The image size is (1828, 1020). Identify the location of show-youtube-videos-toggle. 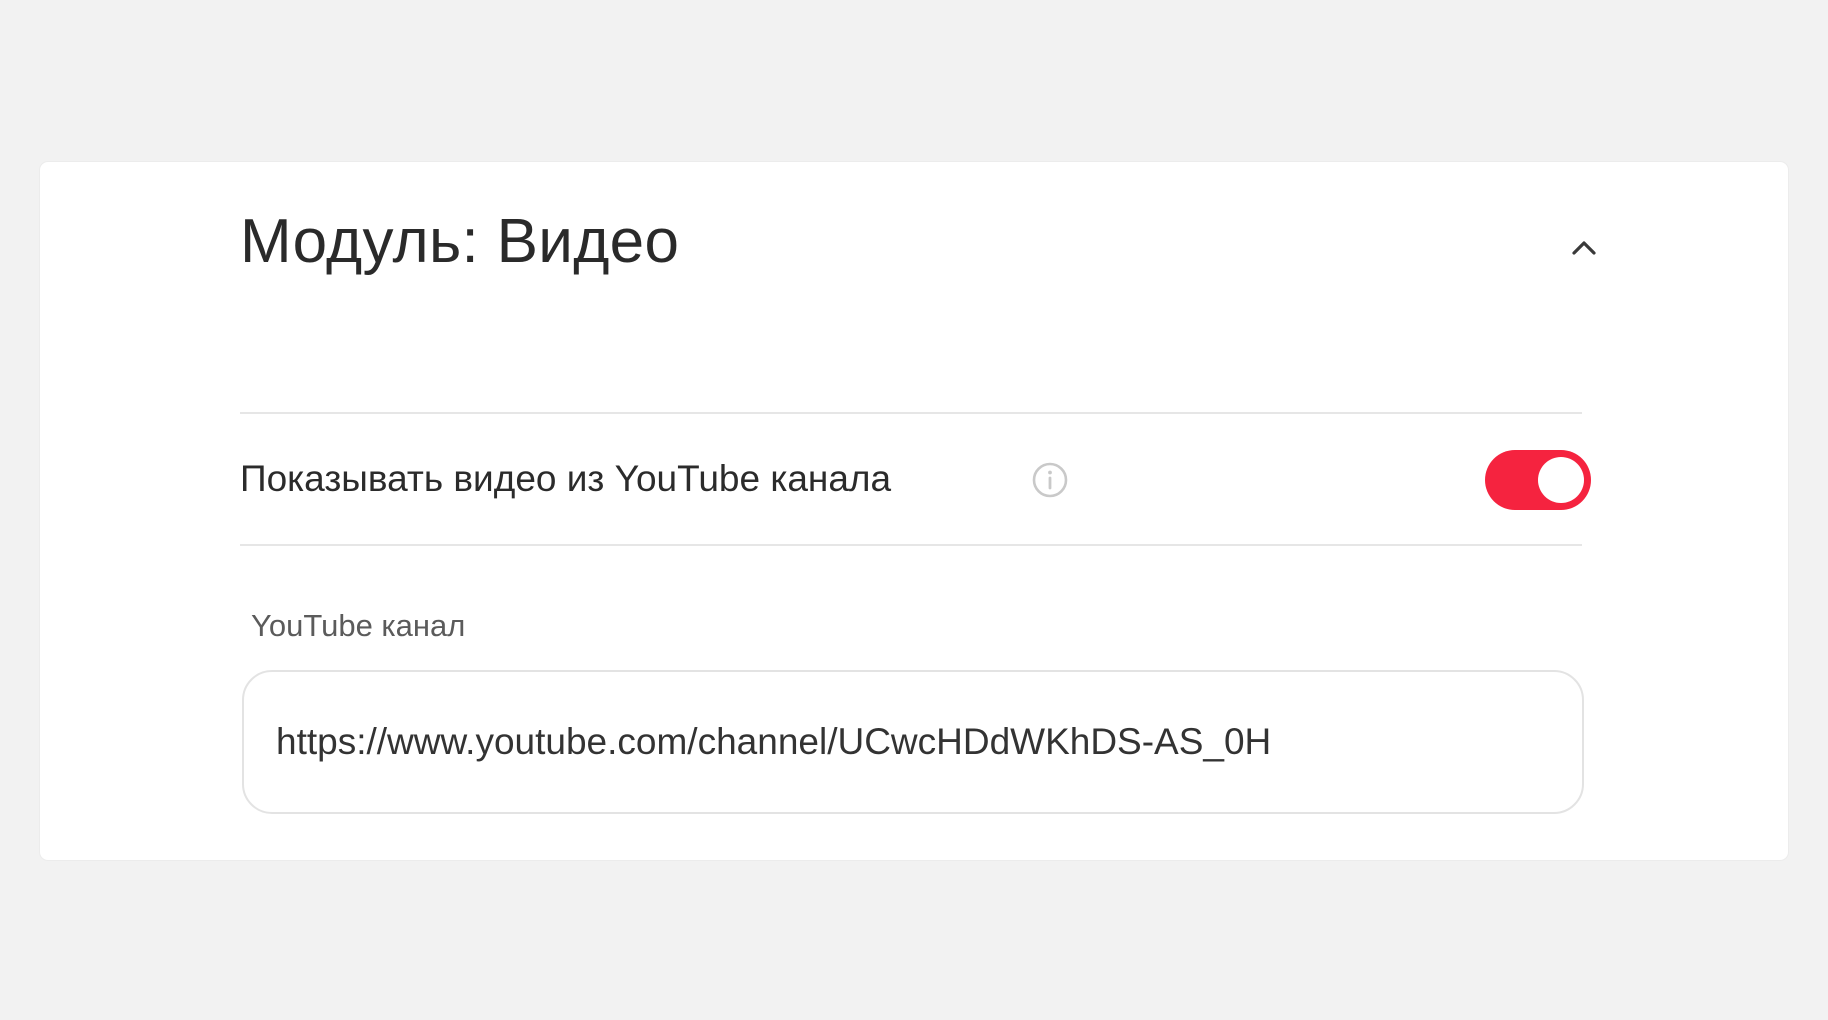
(1538, 480).